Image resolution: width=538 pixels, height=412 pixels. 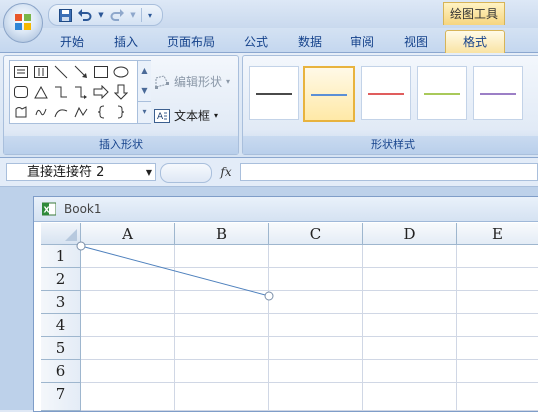 What do you see at coordinates (81, 112) in the screenshot?
I see `curve-shape-icon` at bounding box center [81, 112].